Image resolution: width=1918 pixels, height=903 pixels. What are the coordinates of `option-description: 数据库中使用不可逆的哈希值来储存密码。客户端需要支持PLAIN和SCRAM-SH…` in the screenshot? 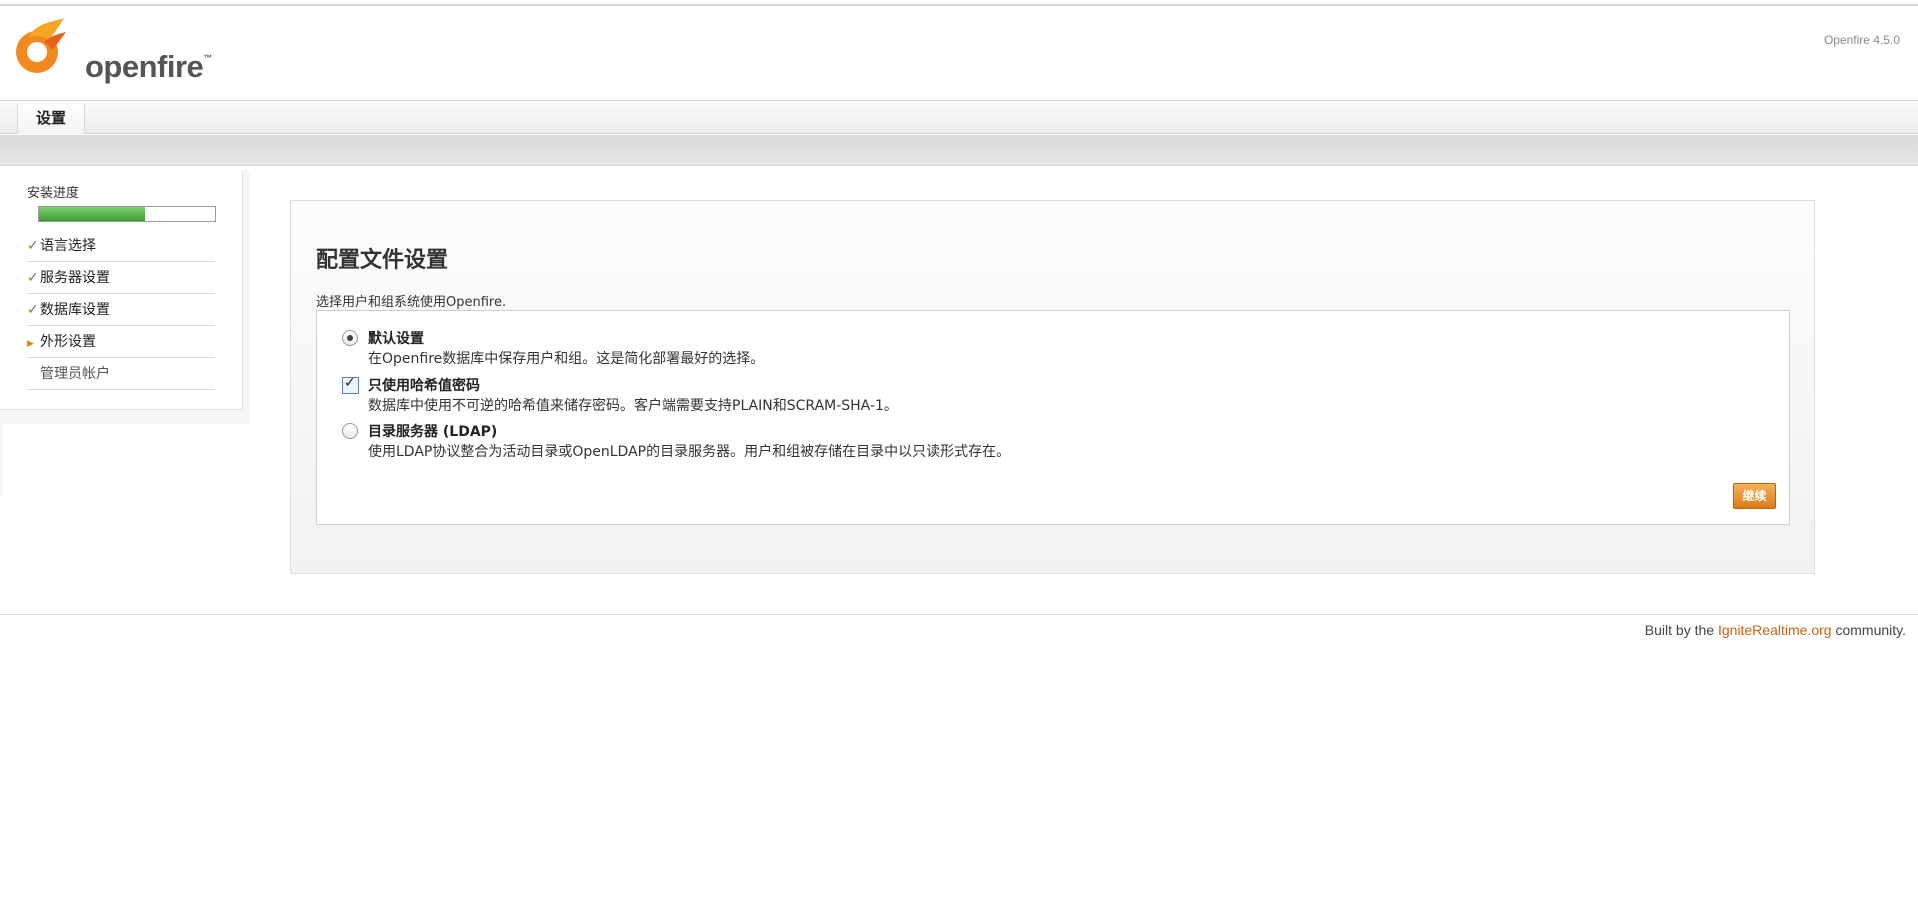 It's located at (633, 406).